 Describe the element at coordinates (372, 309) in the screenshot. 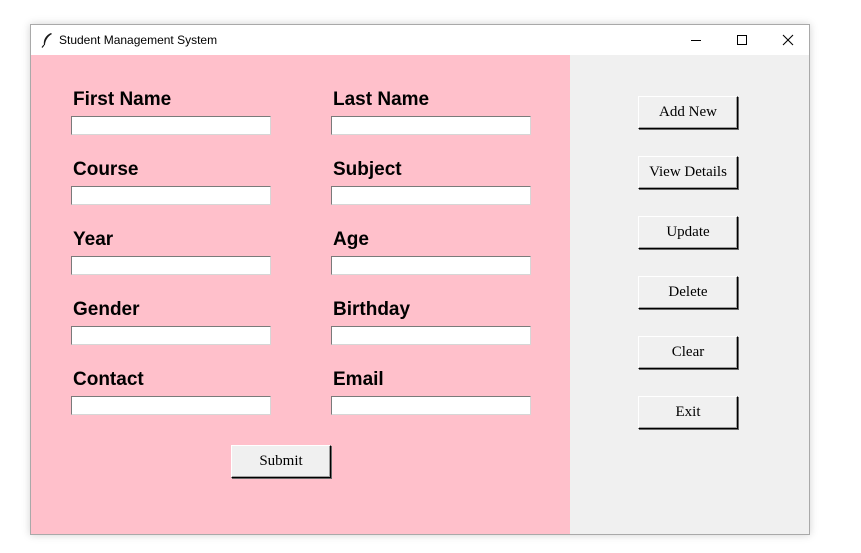

I see `birthday-label: Birthday` at that location.